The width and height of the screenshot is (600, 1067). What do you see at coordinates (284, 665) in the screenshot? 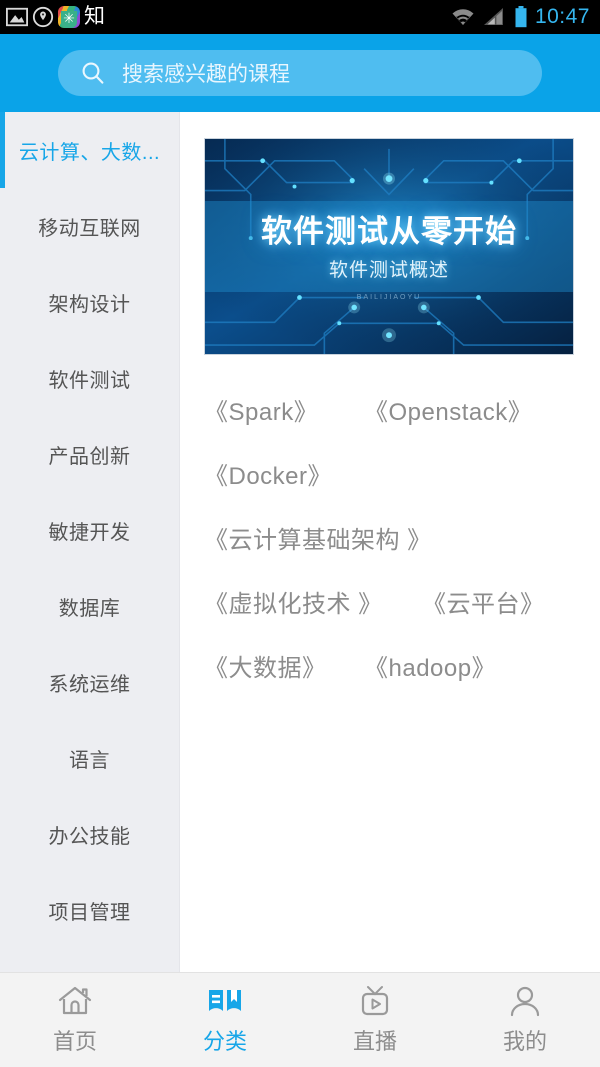
I see `course-tag: 《大数据》` at bounding box center [284, 665].